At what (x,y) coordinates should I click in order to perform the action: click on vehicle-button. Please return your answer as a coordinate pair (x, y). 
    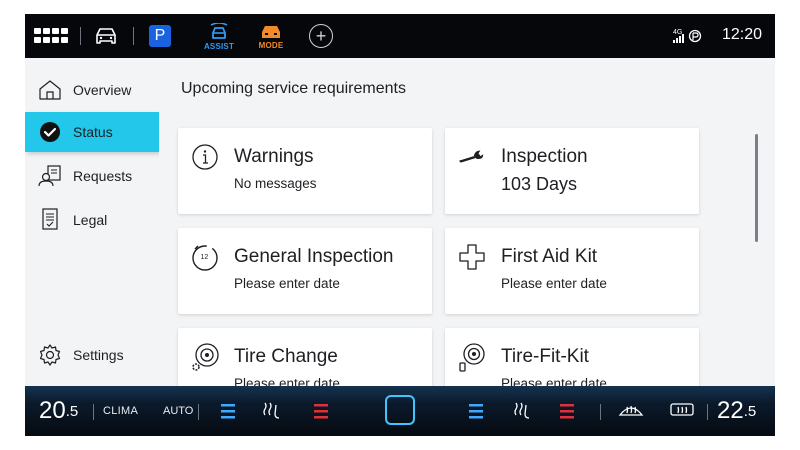
    Looking at the image, I should click on (106, 36).